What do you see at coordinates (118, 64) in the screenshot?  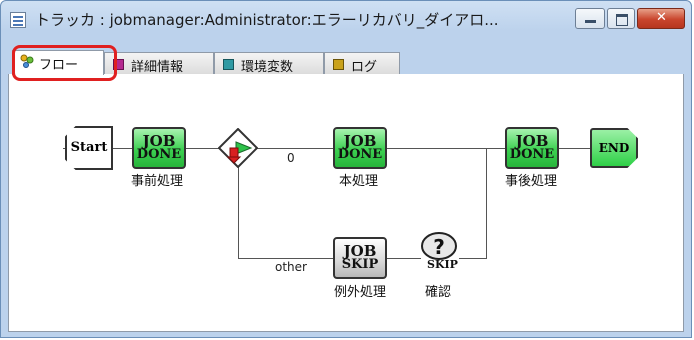 I see `detail-icon` at bounding box center [118, 64].